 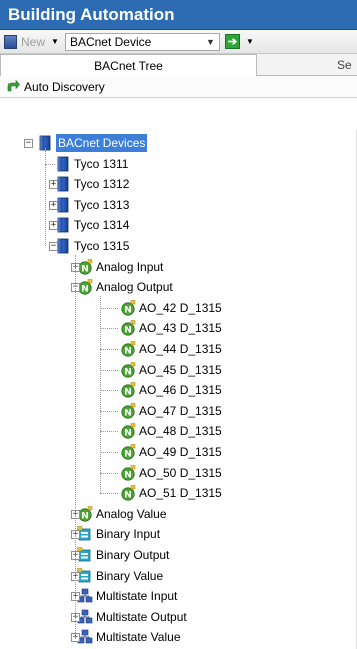 I want to click on tree-node-object-bottom-3: Binary Value, so click(x=120, y=576).